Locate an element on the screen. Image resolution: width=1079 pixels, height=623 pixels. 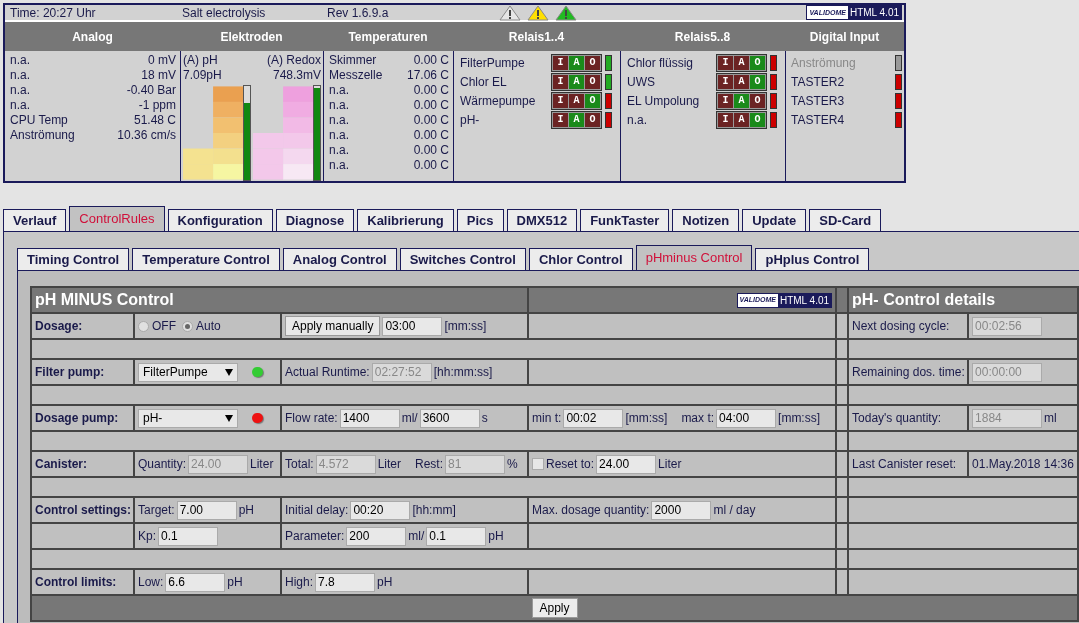
apply-manually-button: Apply manually is located at coordinates (333, 326).